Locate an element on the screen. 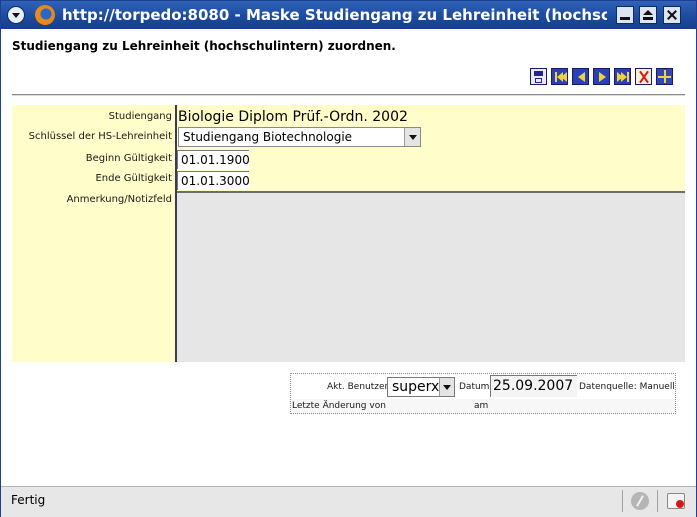 The height and width of the screenshot is (517, 697). form-divider is located at coordinates (176, 233).